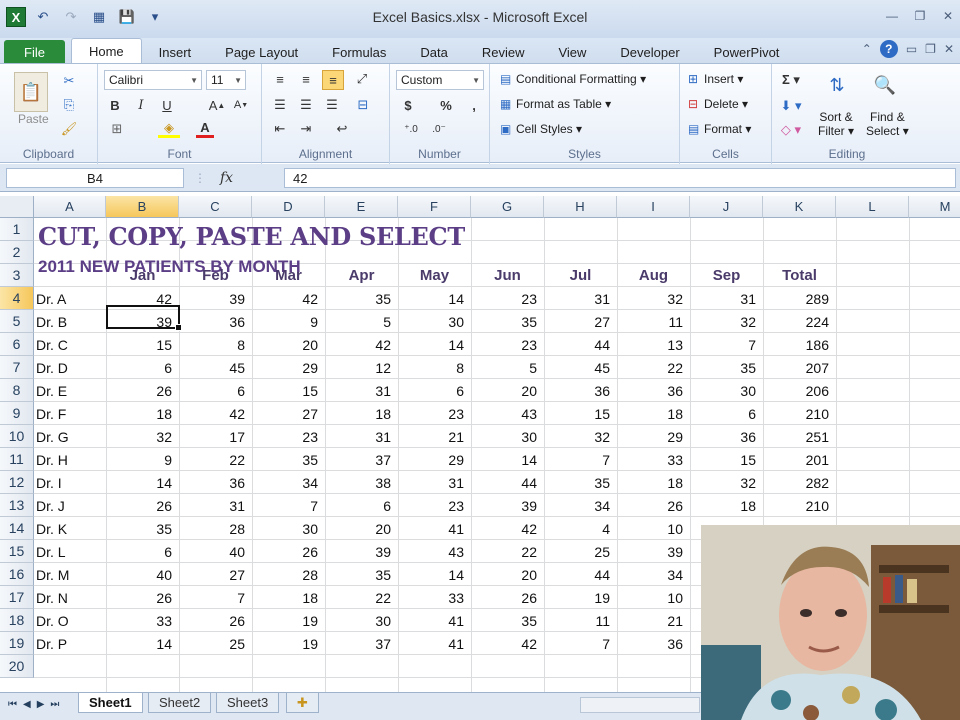 The image size is (960, 720). What do you see at coordinates (41, 704) in the screenshot?
I see `next-sheet-icon: ▶` at bounding box center [41, 704].